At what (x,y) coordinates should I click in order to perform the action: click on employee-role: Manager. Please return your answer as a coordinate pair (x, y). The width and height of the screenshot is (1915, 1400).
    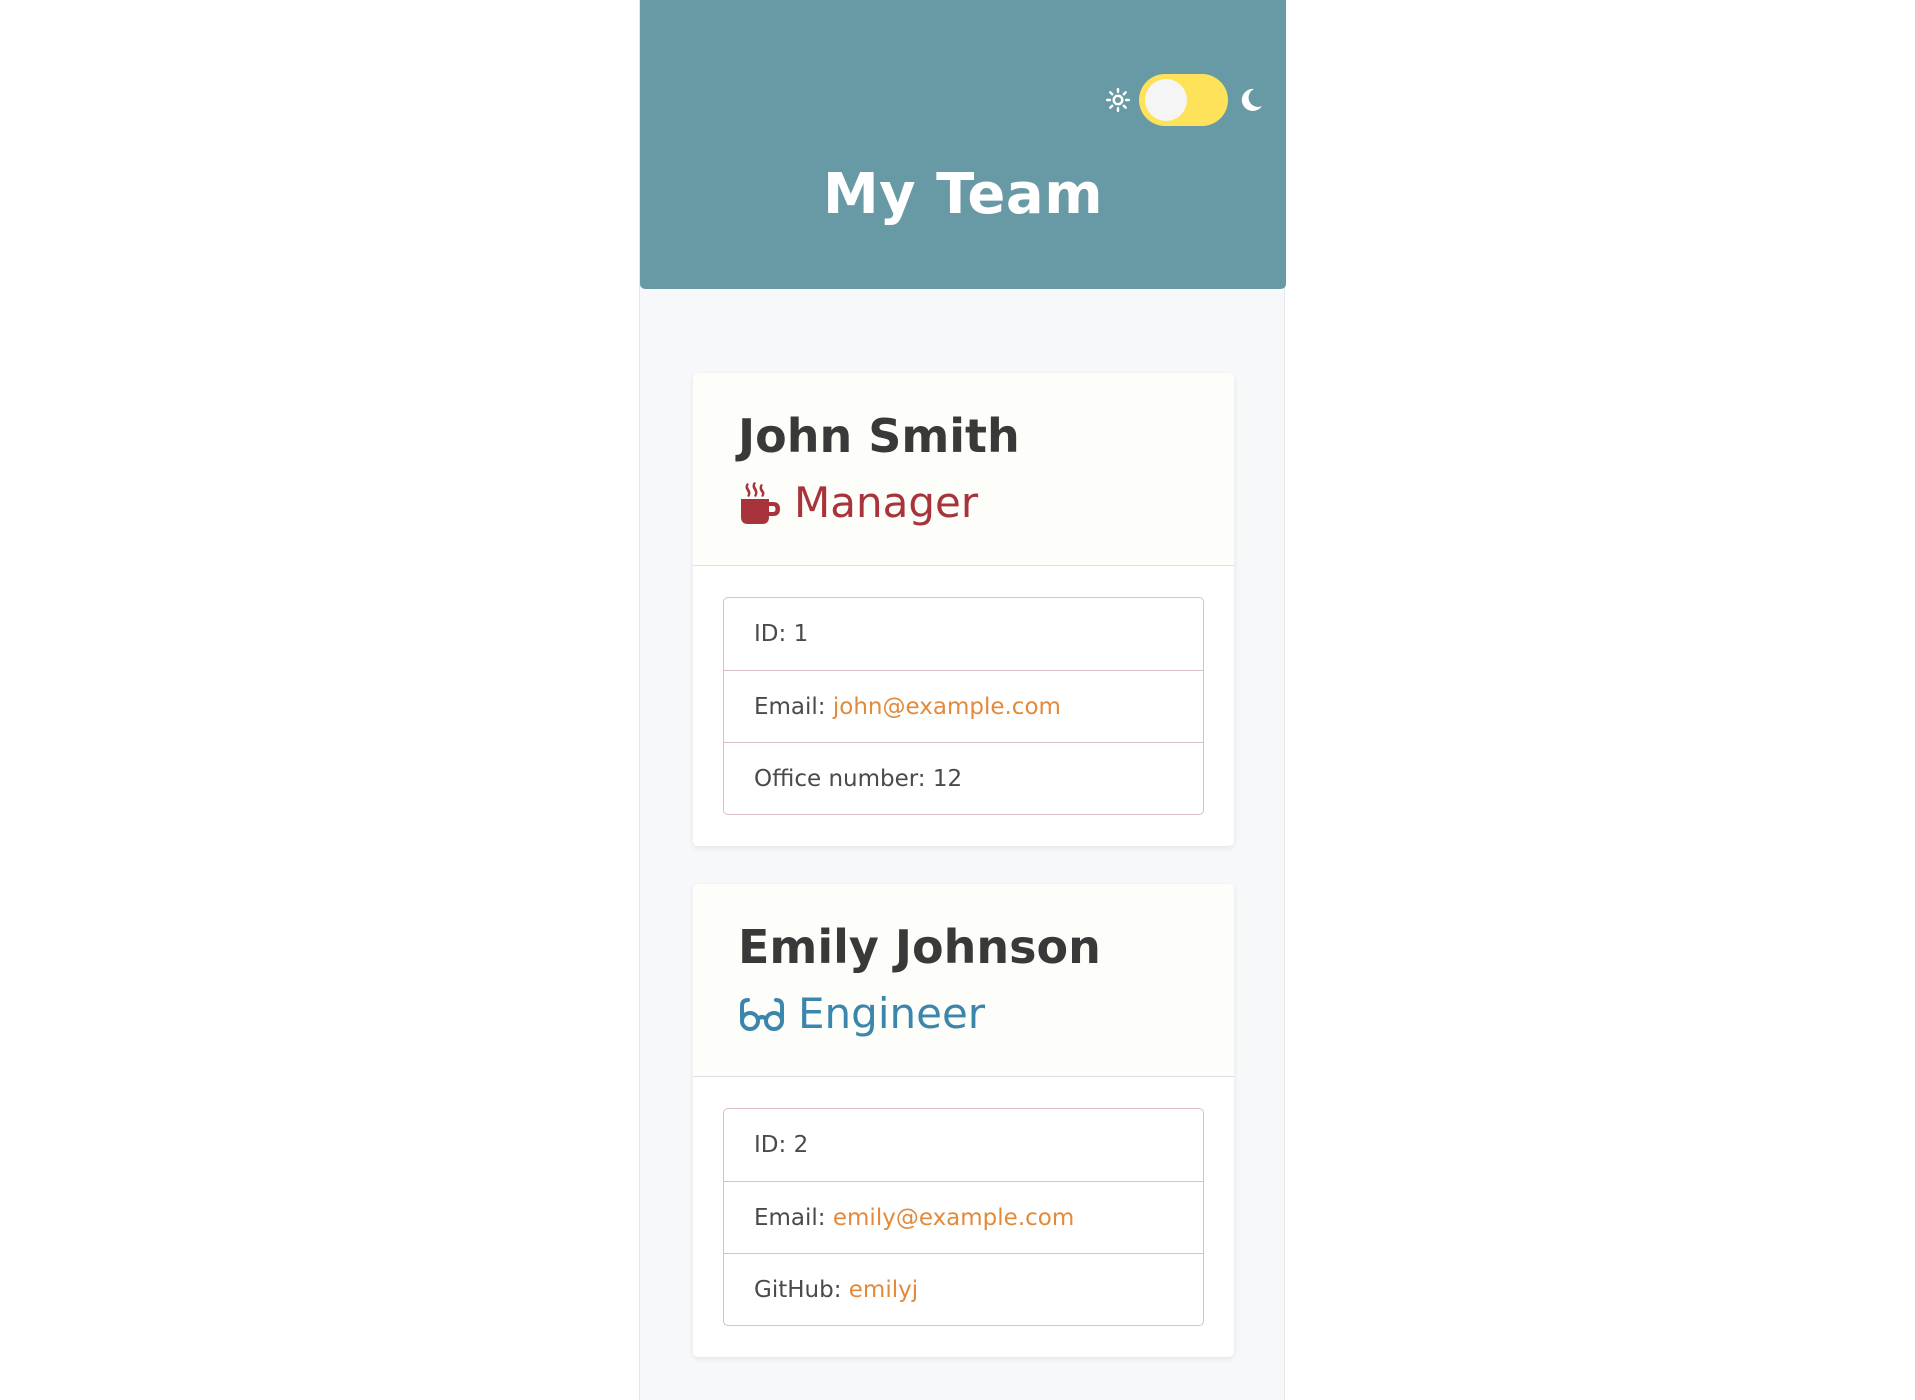
    Looking at the image, I should click on (858, 503).